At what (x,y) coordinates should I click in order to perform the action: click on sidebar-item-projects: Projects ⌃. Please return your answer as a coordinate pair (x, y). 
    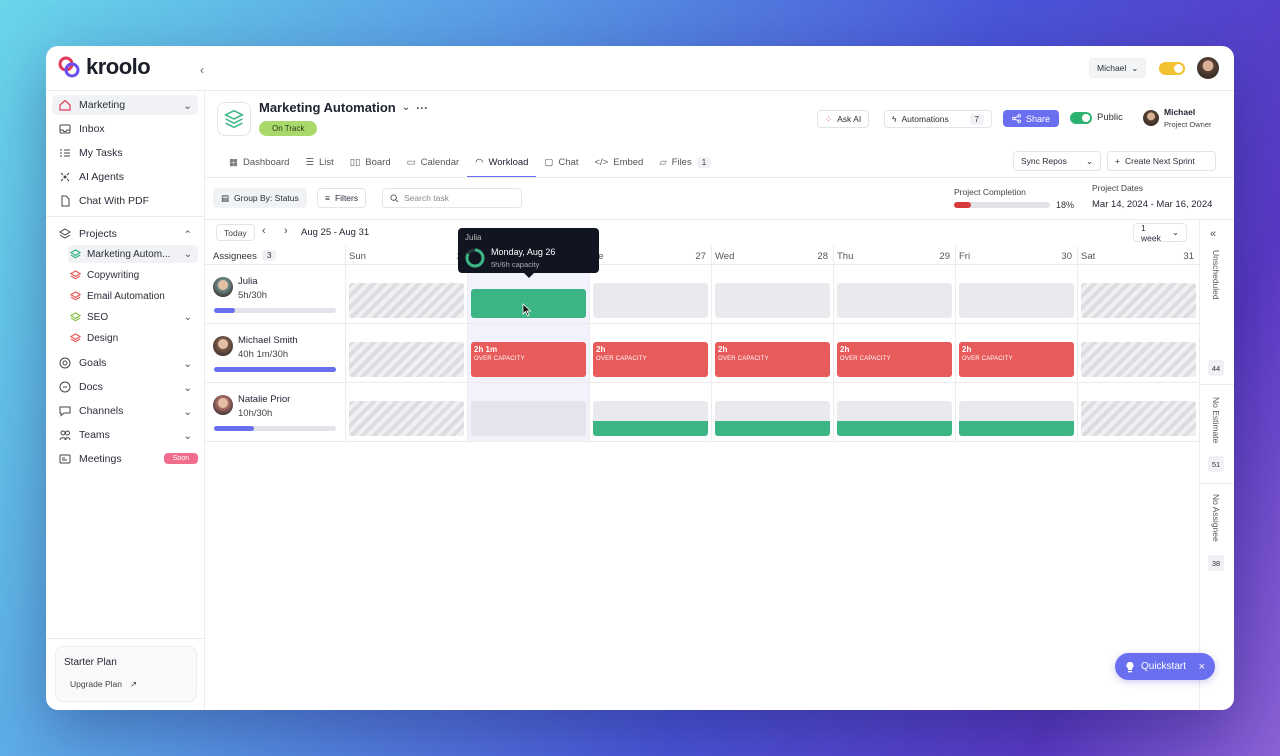
    Looking at the image, I should click on (125, 234).